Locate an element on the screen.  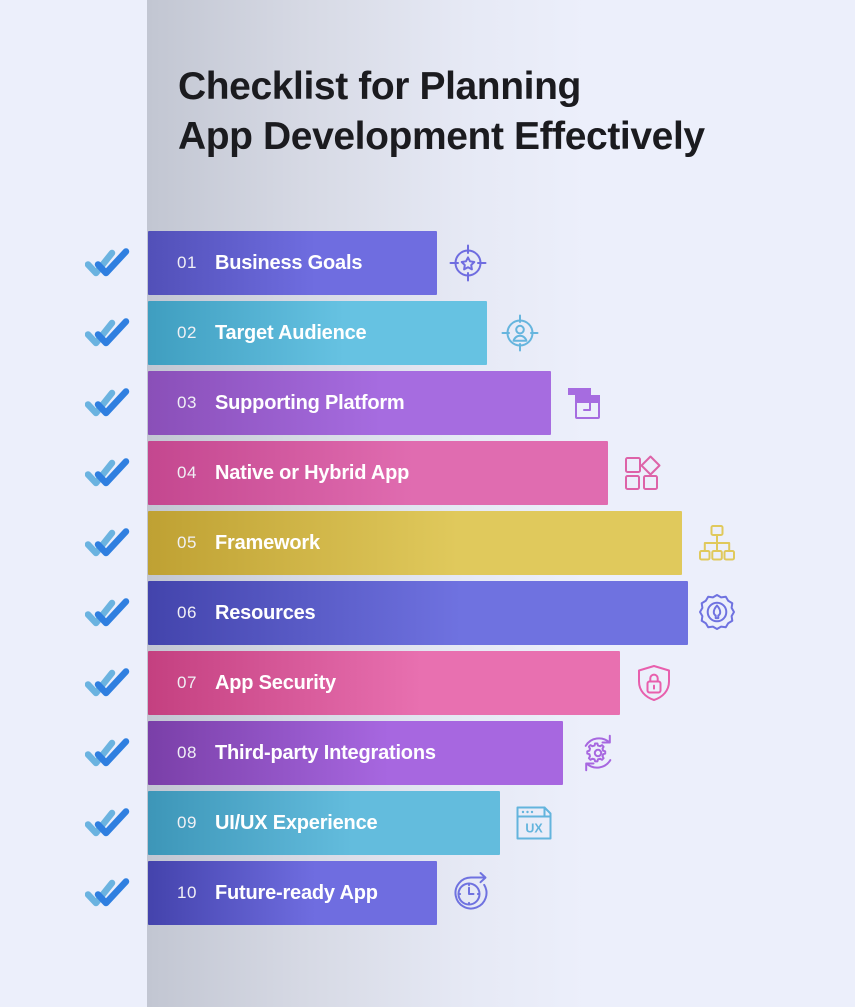
checklist-bar: 04 Native or Hybrid App is located at coordinates (378, 473).